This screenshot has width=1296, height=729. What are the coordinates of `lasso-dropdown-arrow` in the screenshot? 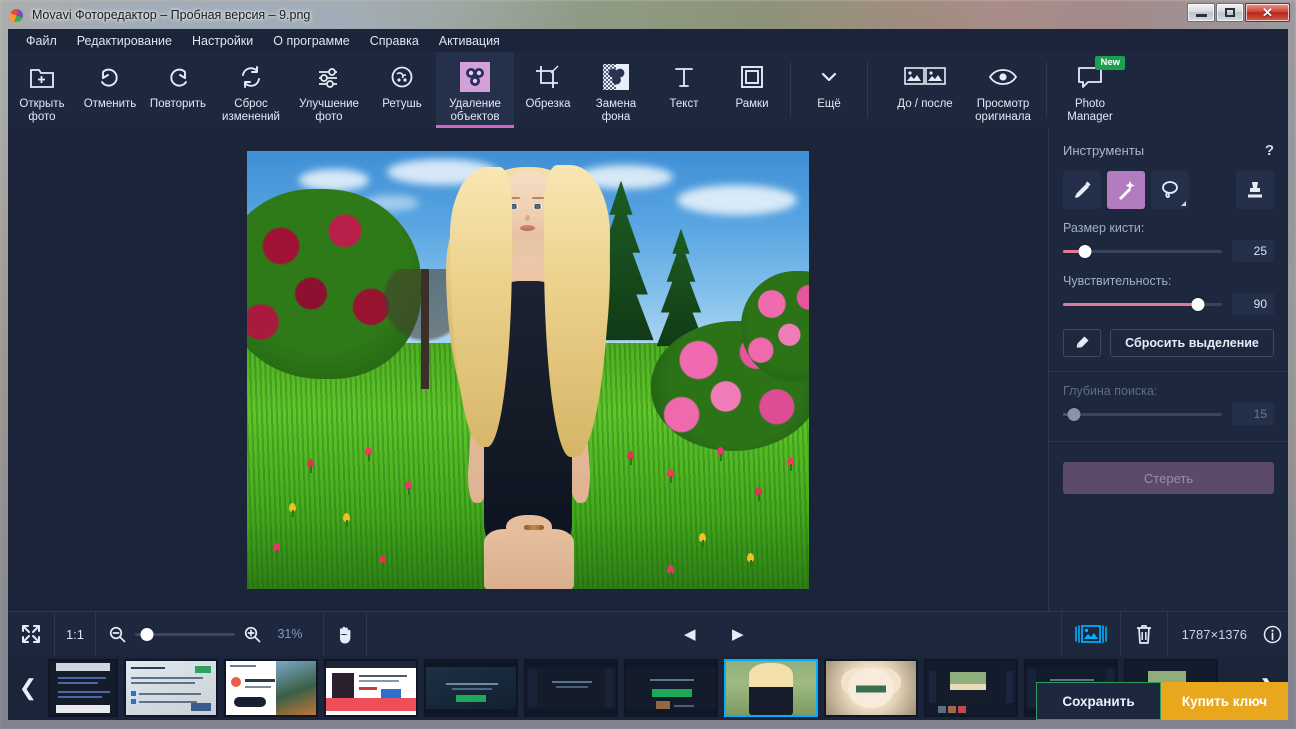 It's located at (1183, 203).